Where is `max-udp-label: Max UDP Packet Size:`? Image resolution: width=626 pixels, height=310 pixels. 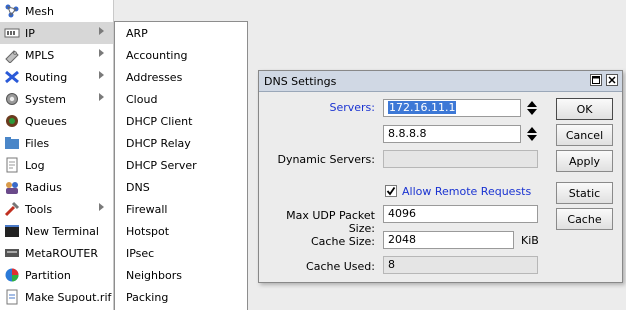 max-udp-label: Max UDP Packet Size: is located at coordinates (330, 222).